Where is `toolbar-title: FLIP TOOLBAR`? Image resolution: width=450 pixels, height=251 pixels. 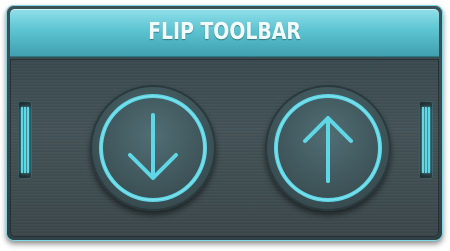
toolbar-title: FLIP TOOLBAR is located at coordinates (224, 32).